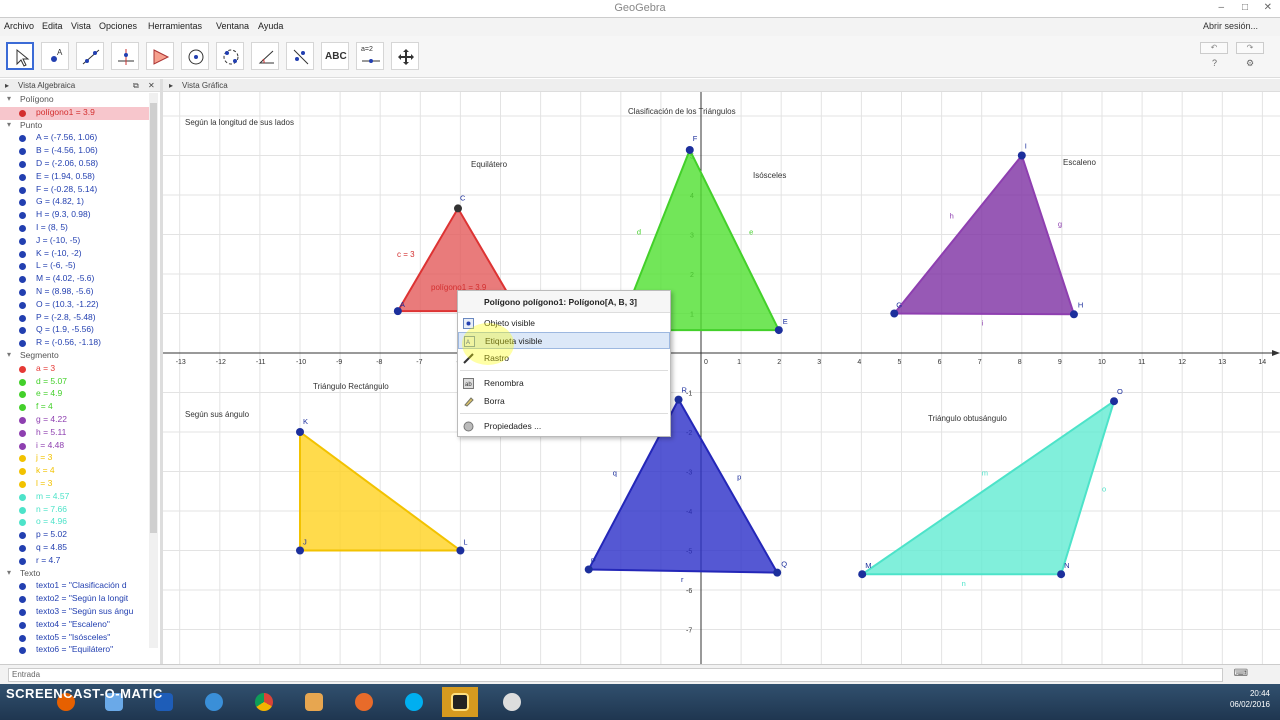  What do you see at coordinates (265, 56) in the screenshot?
I see `angle-tool-button` at bounding box center [265, 56].